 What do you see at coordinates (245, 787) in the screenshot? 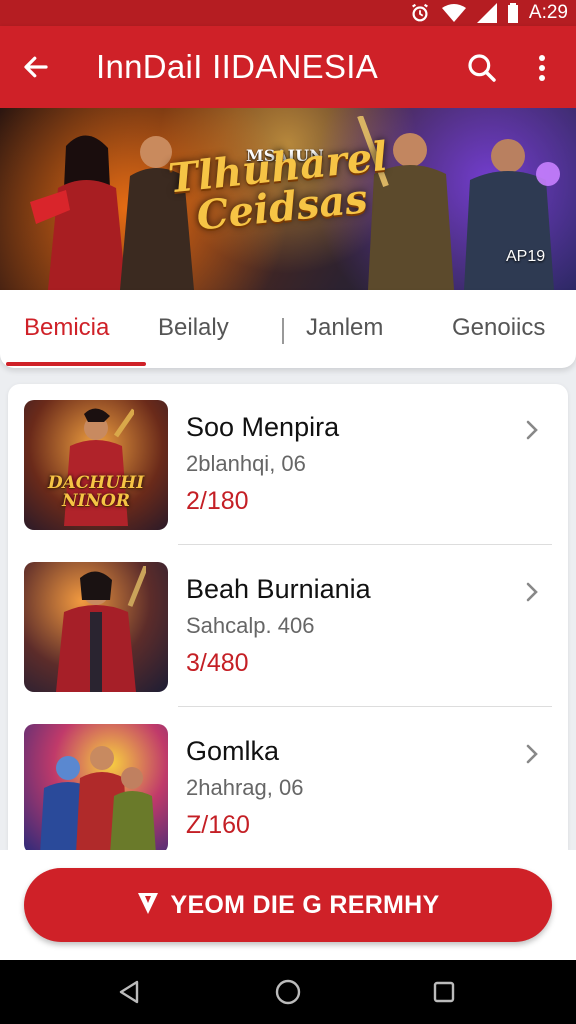
I see `game-subtitle: 2hahrag, 06` at bounding box center [245, 787].